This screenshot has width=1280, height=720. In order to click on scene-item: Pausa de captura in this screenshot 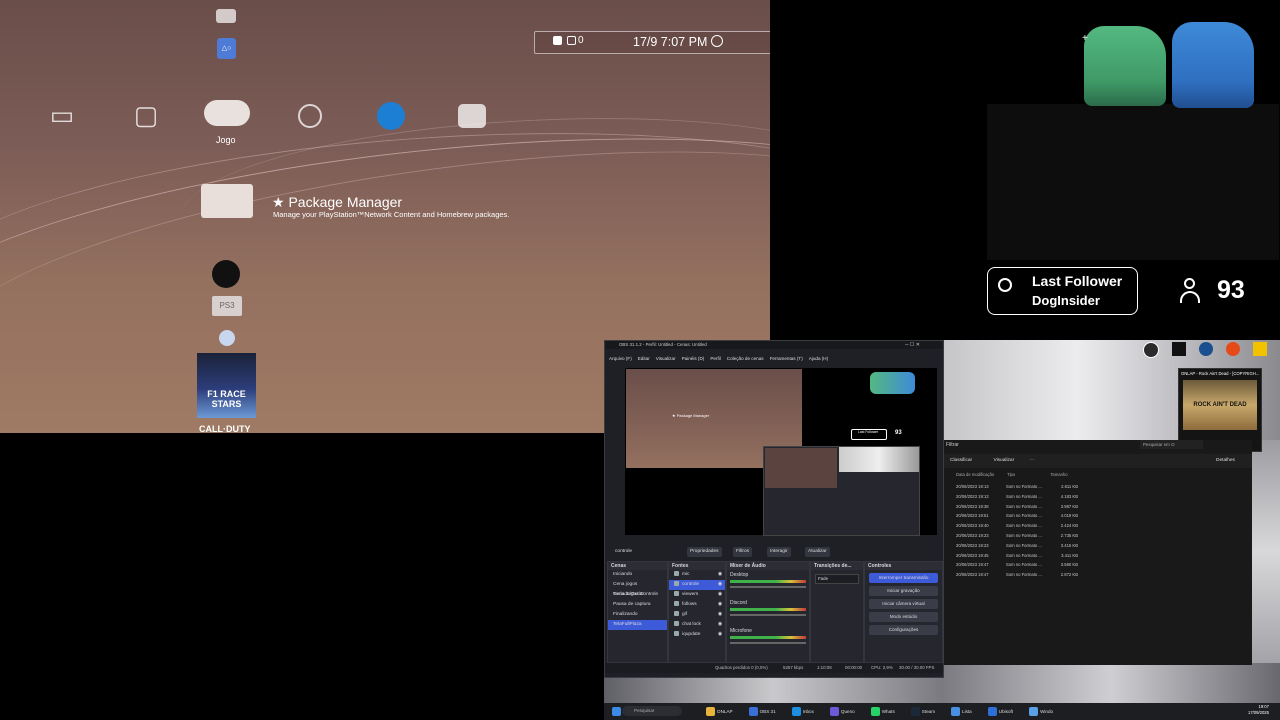, I will do `click(637, 605)`.